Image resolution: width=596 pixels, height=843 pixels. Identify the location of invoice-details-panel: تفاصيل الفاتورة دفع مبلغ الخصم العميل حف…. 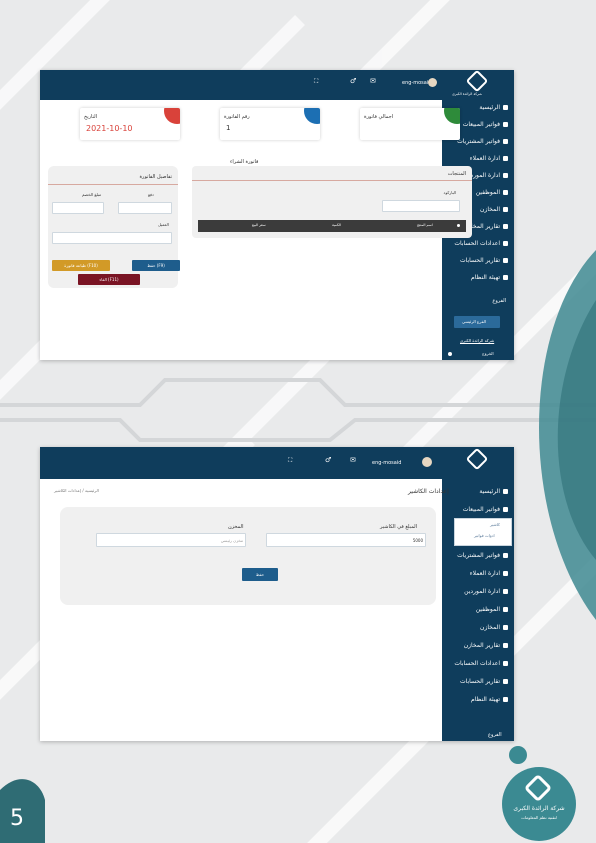
(114, 227).